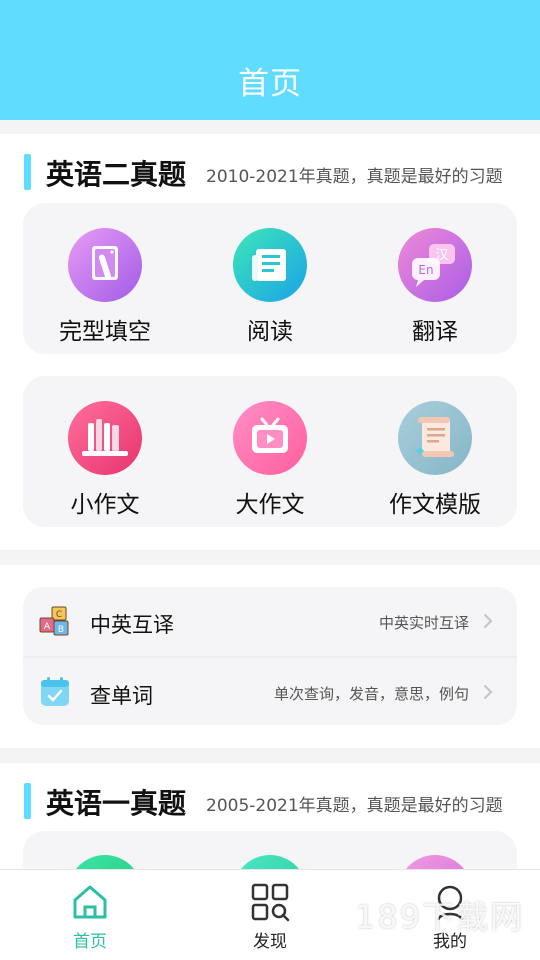 The height and width of the screenshot is (960, 540). Describe the element at coordinates (105, 505) in the screenshot. I see `grid-item-label: 小作文` at that location.